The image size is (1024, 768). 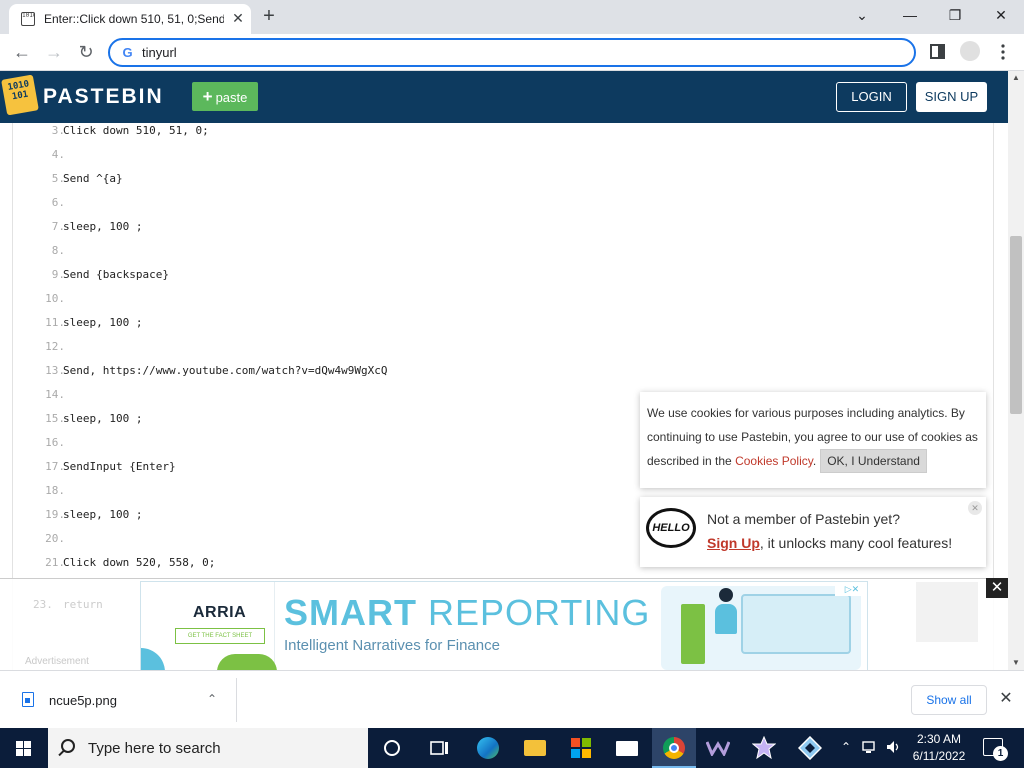 What do you see at coordinates (58, 154) in the screenshot?
I see `line-number: 4.` at bounding box center [58, 154].